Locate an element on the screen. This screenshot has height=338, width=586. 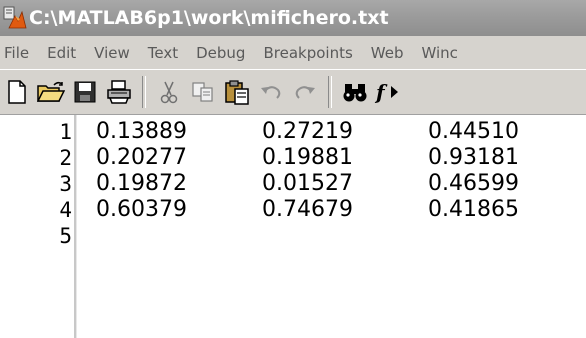
title-bar: C:\MATLAB6p1\work\mifichero.txt is located at coordinates (293, 18).